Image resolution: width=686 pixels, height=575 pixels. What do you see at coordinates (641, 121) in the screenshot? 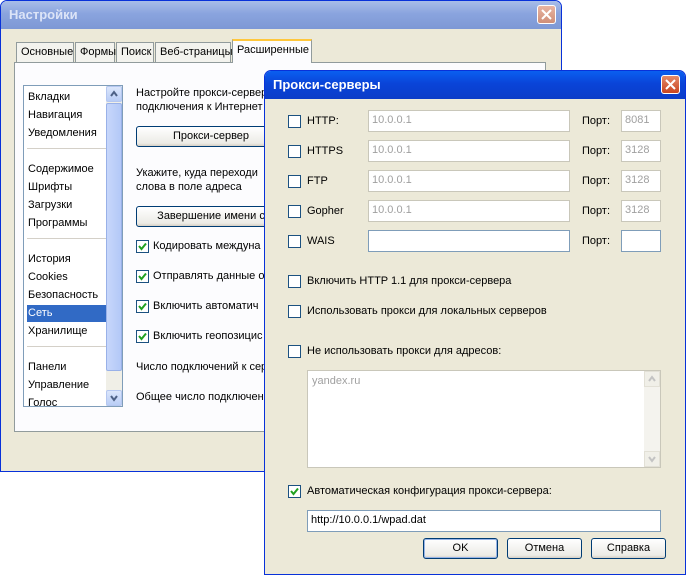
I see `http-port-field: 8081` at bounding box center [641, 121].